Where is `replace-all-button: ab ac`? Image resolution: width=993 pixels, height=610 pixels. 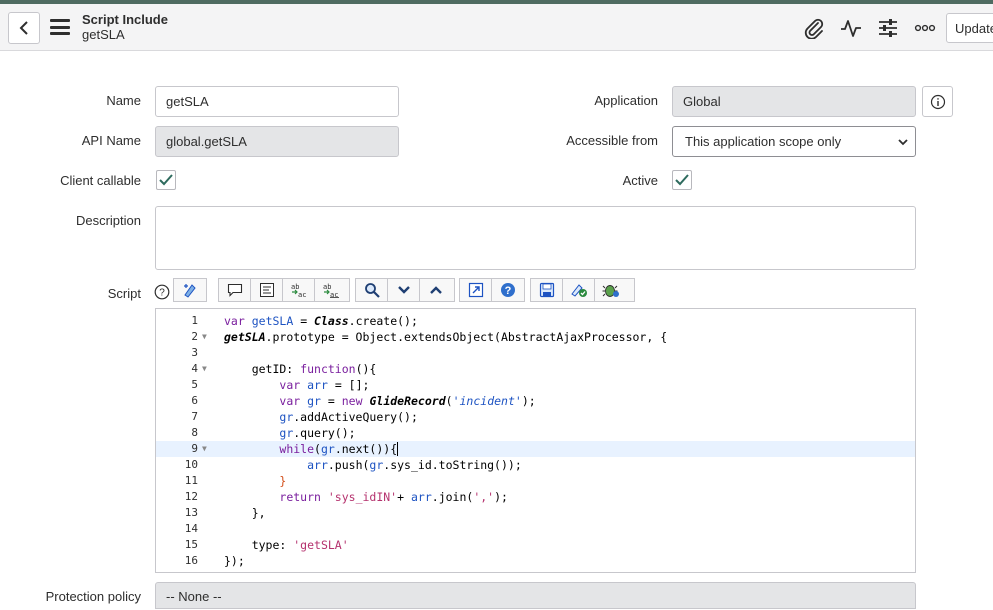
replace-all-button: ab ac is located at coordinates (331, 290).